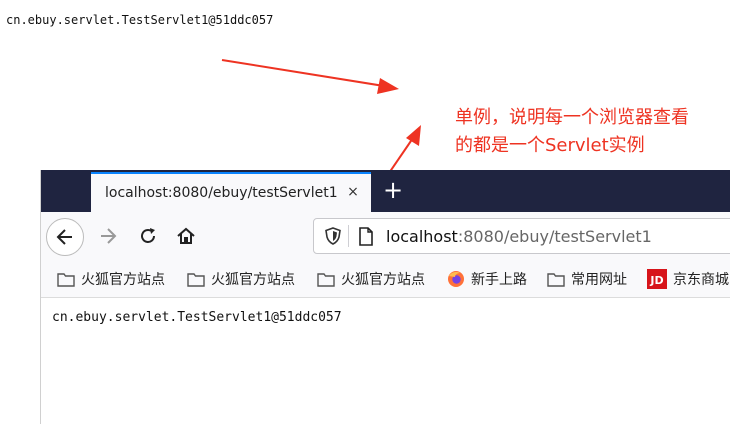  I want to click on bookmarks-toolbar: 火狐官方站点 火狐官方站点 火狐官方站点 新手上路 常用网址 JD 京东商城, so click(385, 279).